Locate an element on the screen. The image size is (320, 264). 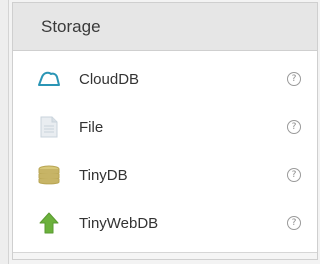
component-label: TinyWebDB is located at coordinates (119, 223).